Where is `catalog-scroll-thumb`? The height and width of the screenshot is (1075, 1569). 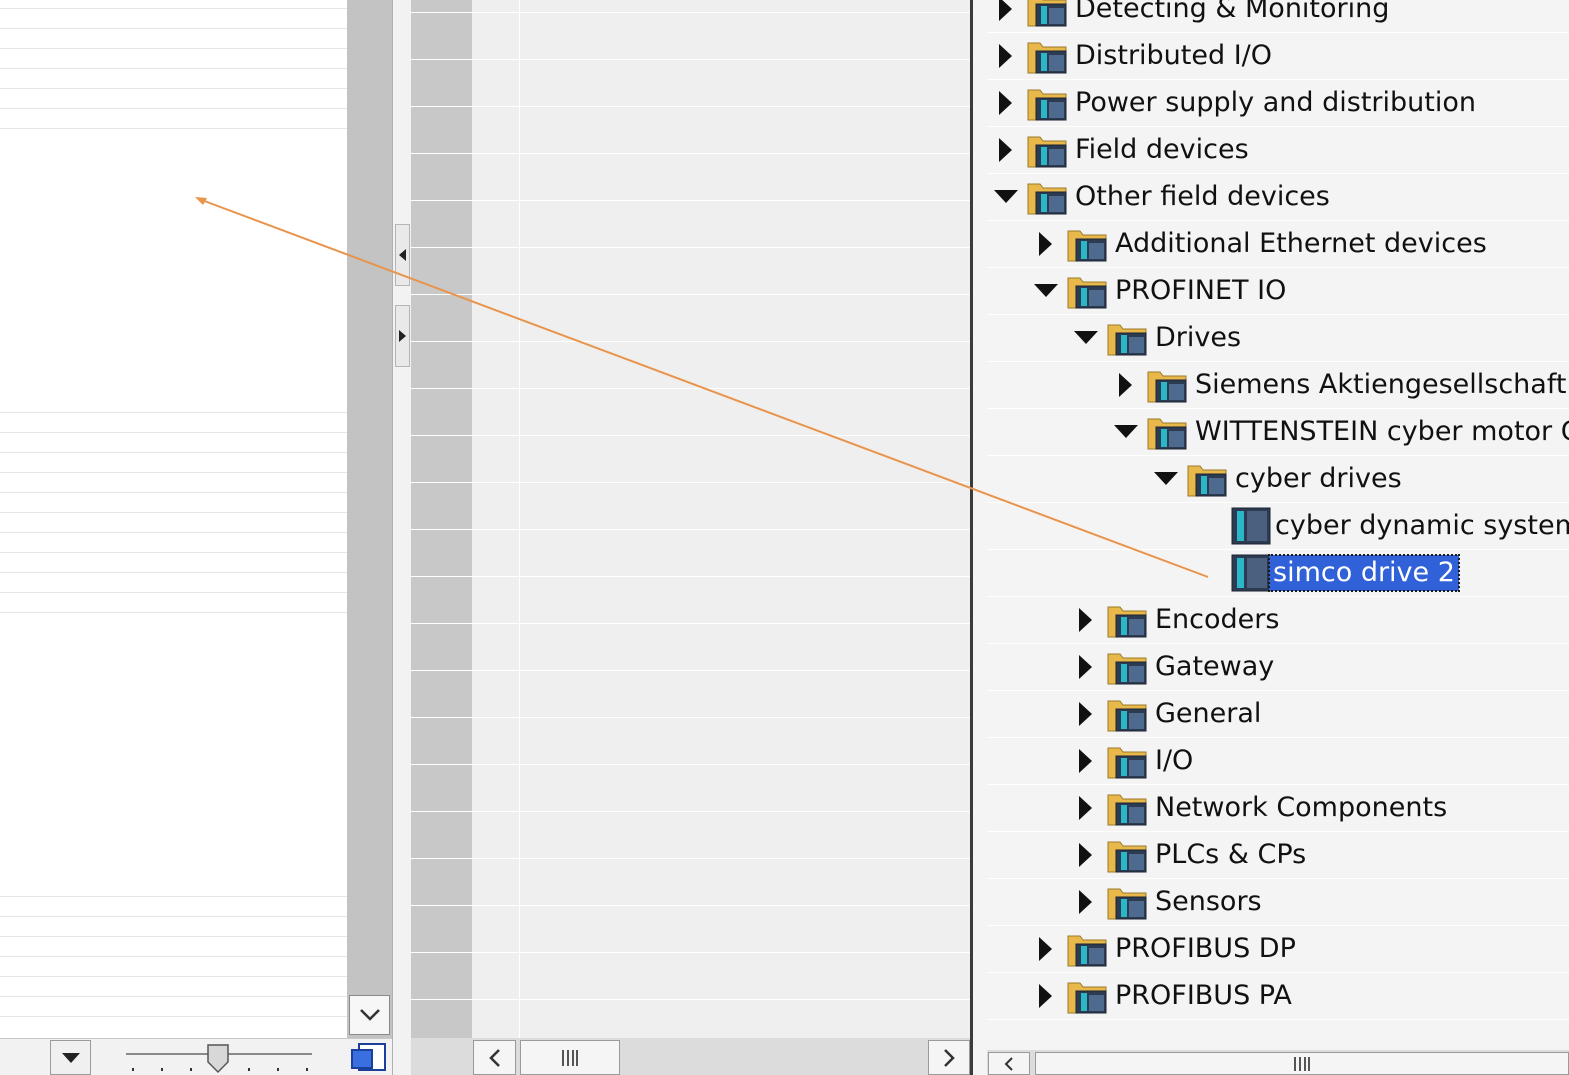 catalog-scroll-thumb is located at coordinates (1302, 1063).